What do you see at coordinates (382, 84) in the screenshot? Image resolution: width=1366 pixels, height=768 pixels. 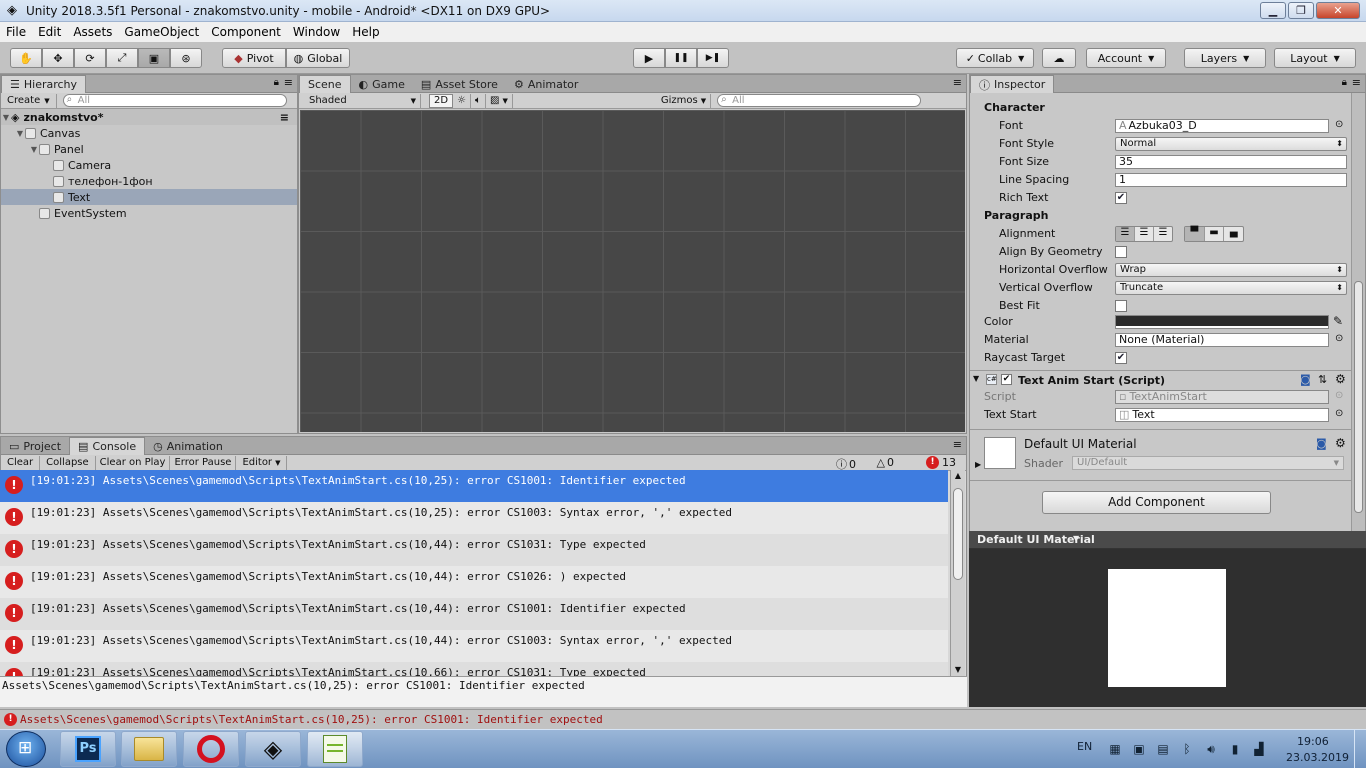 I see `tab-game: ◐ Game` at bounding box center [382, 84].